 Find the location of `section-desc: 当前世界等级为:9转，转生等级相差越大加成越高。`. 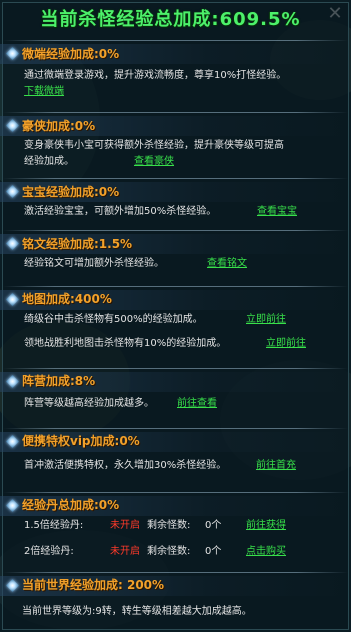

section-desc: 当前世界等级为:9转，转生等级相差越大加成越高。 is located at coordinates (137, 611).